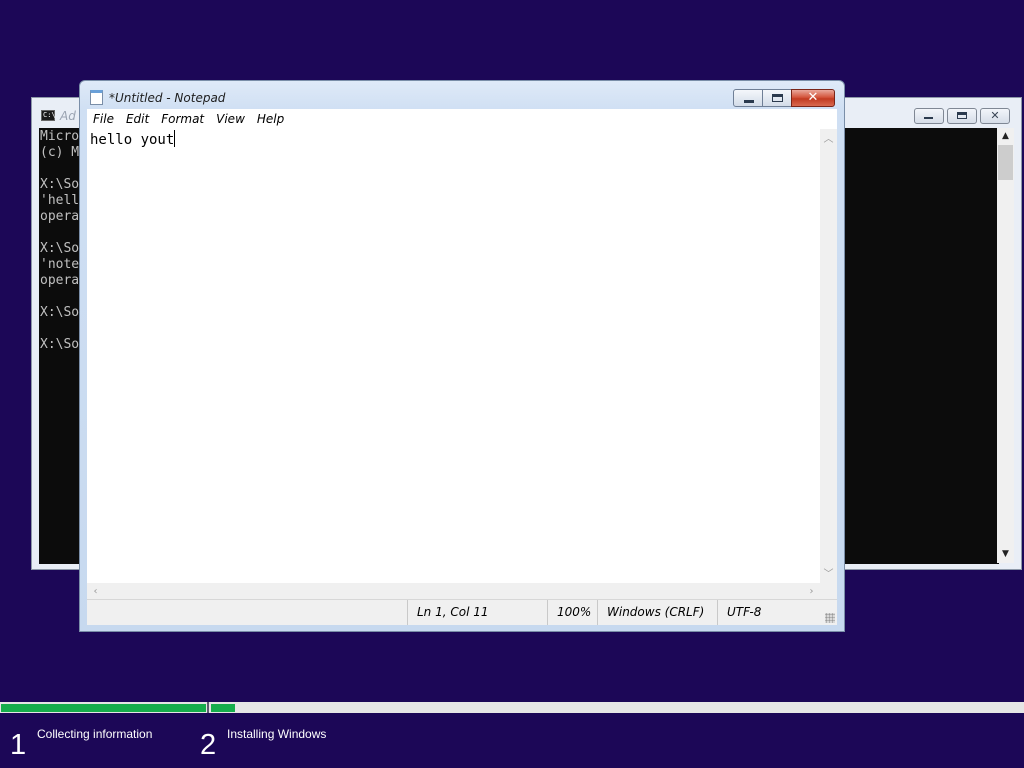 The height and width of the screenshot is (768, 1024). Describe the element at coordinates (462, 119) in the screenshot. I see `menu-bar: File Edit Format View Help` at that location.